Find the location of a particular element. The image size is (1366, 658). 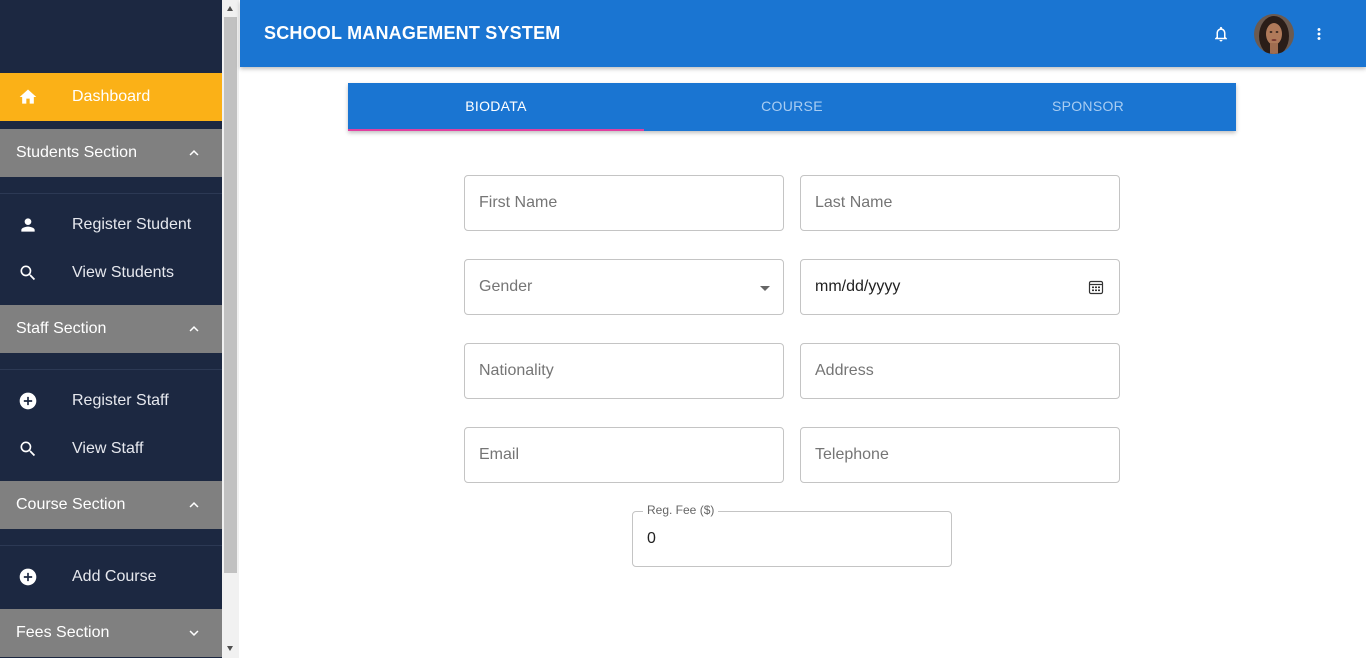

staff-section-header: Staff Section is located at coordinates (111, 329).